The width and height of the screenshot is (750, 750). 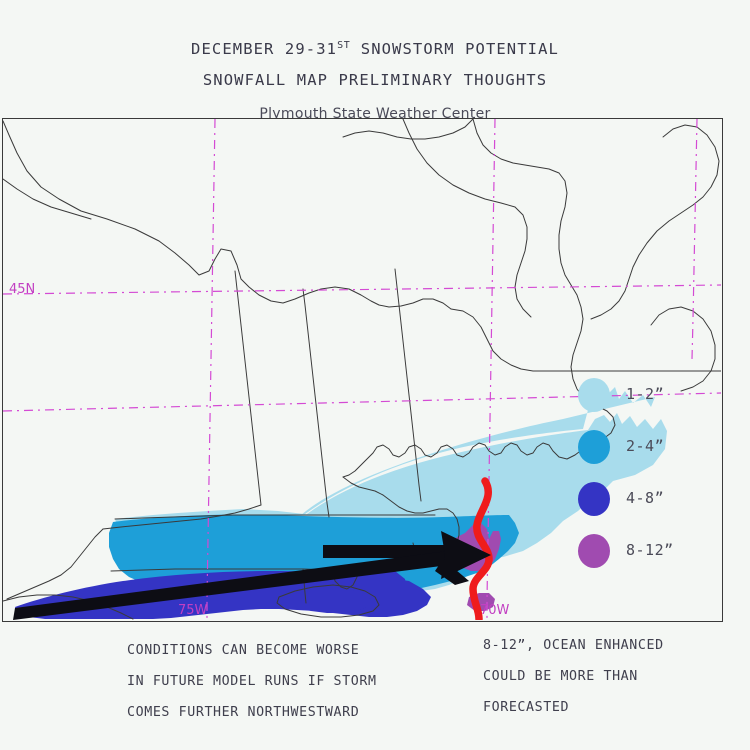 What do you see at coordinates (694, 239) in the screenshot?
I see `longitude-65w-line` at bounding box center [694, 239].